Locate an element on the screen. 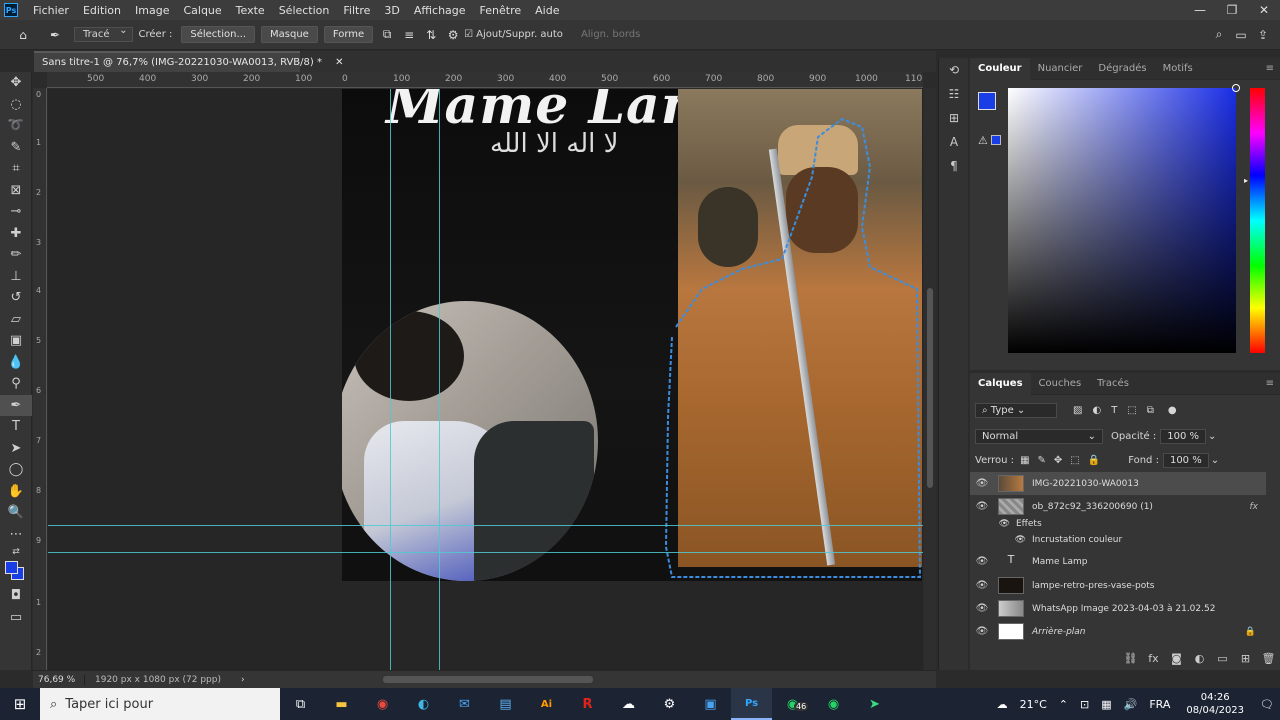 Image resolution: width=1280 pixels, height=720 pixels. taskbar-clock: 04:26 08/04/2023 is located at coordinates (1215, 704).